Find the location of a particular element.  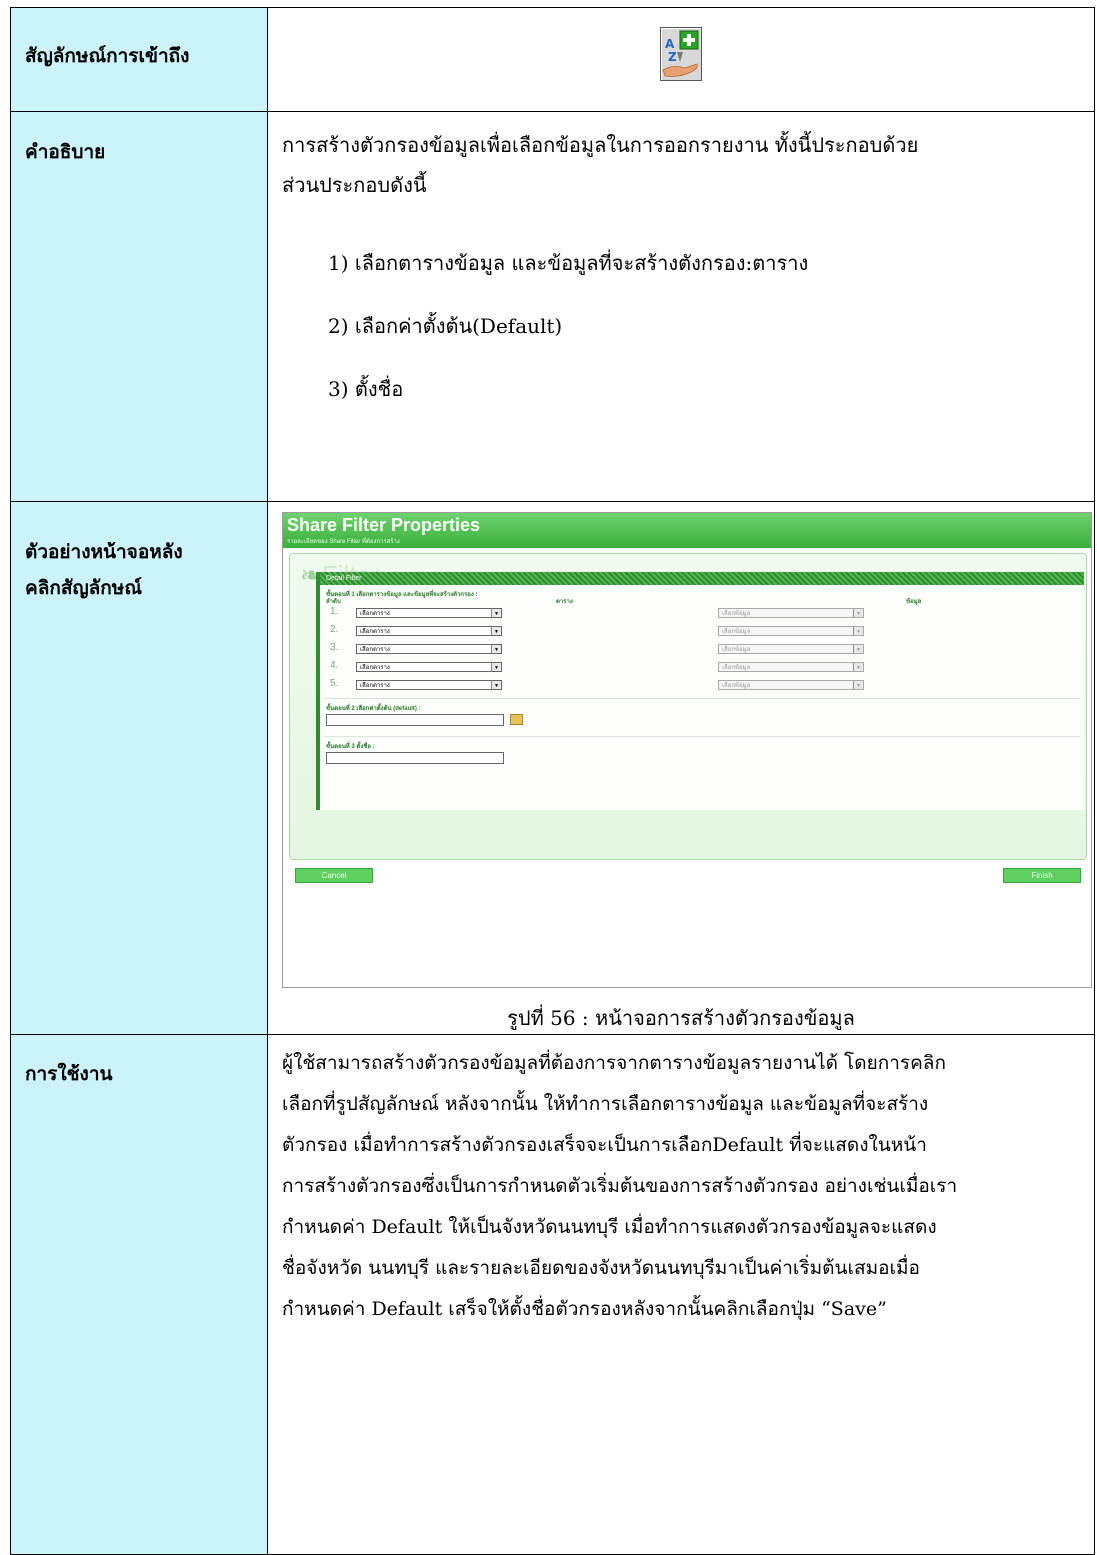

row-label: ตัวอย่างหน้าจอหลัง is located at coordinates (104, 552).